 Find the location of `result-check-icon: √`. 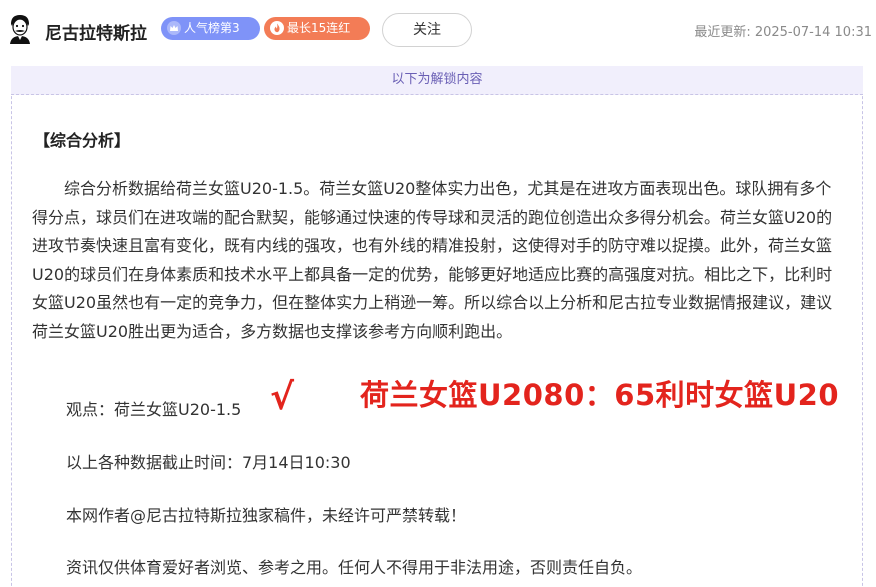

result-check-icon: √ is located at coordinates (282, 397).